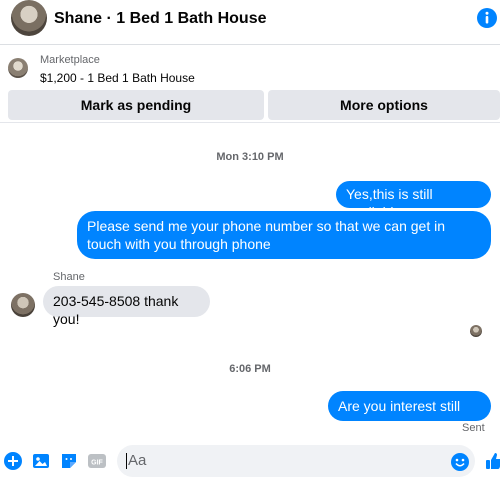  I want to click on timestamp: 6:06 PM, so click(250, 369).